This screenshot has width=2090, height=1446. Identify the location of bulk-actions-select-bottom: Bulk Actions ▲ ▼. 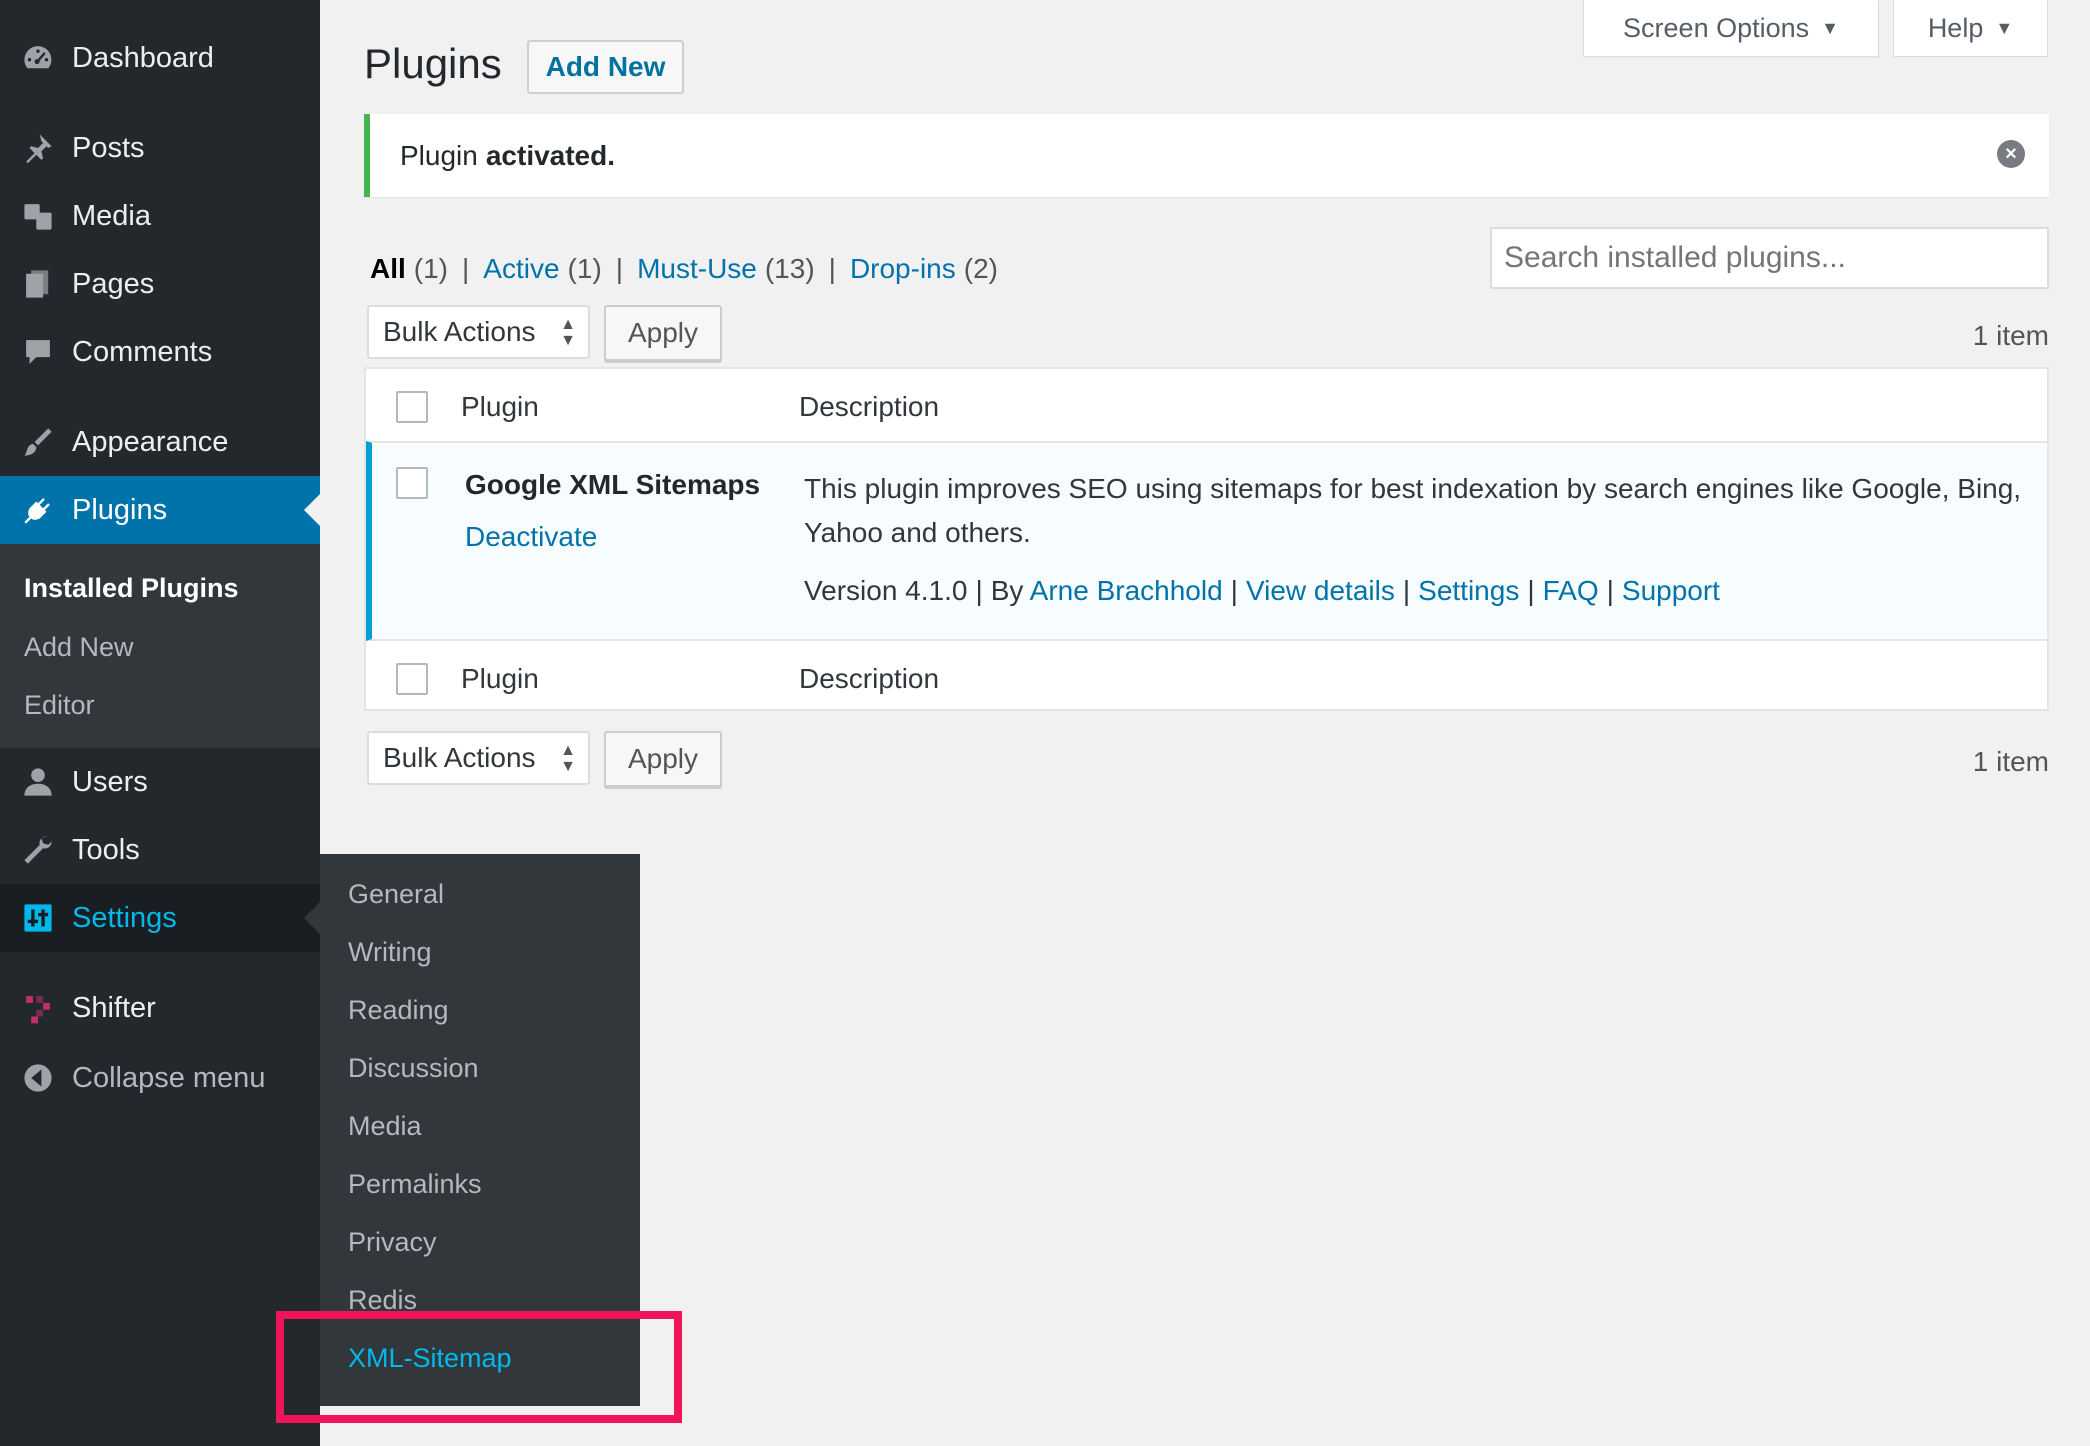
(478, 758).